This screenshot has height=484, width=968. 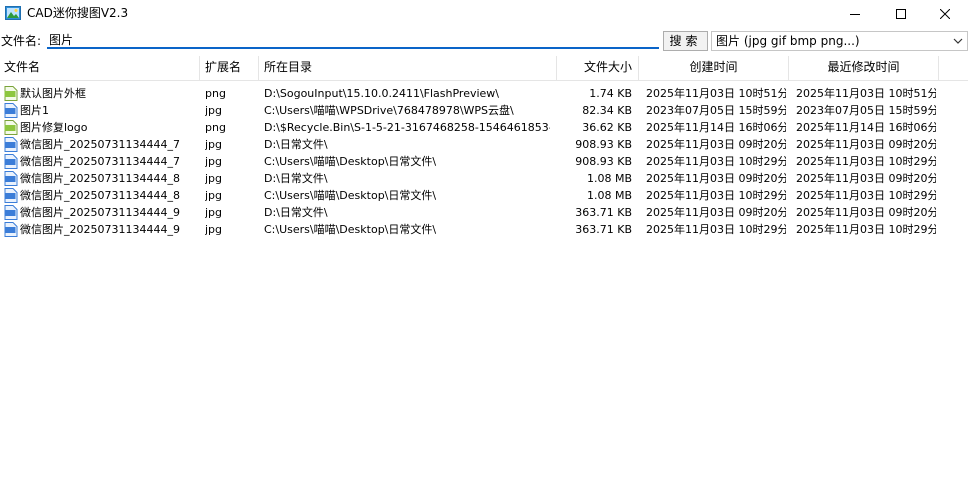 I want to click on close-icon, so click(x=945, y=14).